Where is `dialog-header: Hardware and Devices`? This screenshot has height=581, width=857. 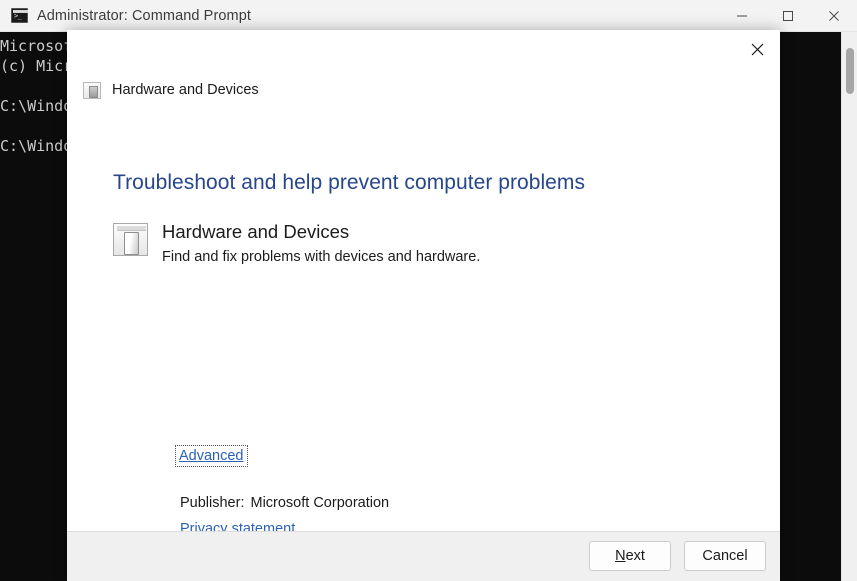
dialog-header: Hardware and Devices is located at coordinates (171, 90).